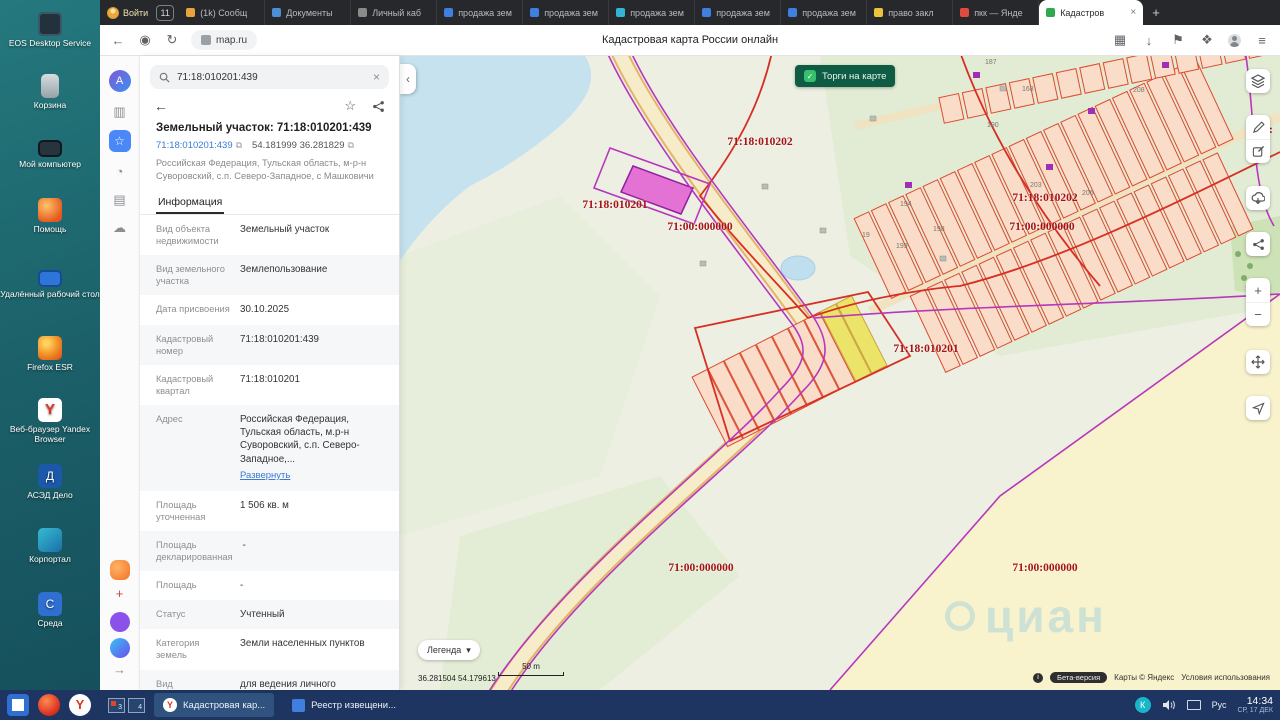 The image size is (1280, 720). Describe the element at coordinates (376, 77) in the screenshot. I see `clear-search-icon: ×` at that location.